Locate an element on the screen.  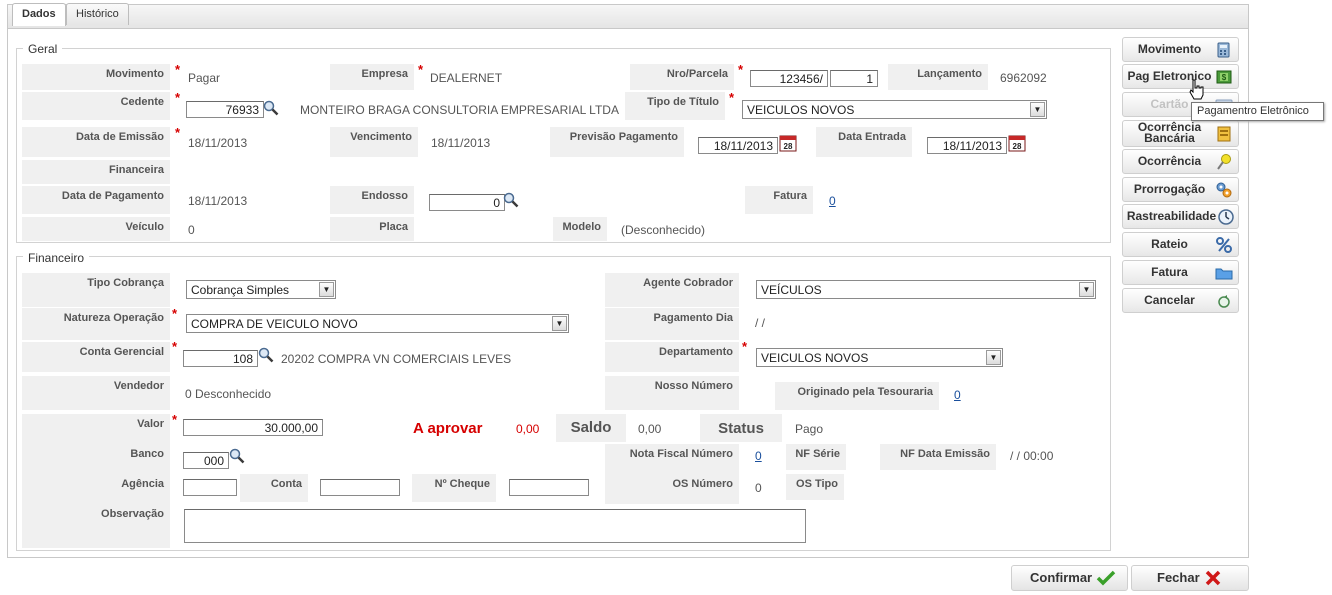
cancelar-button: Cancelar is located at coordinates (1180, 300).